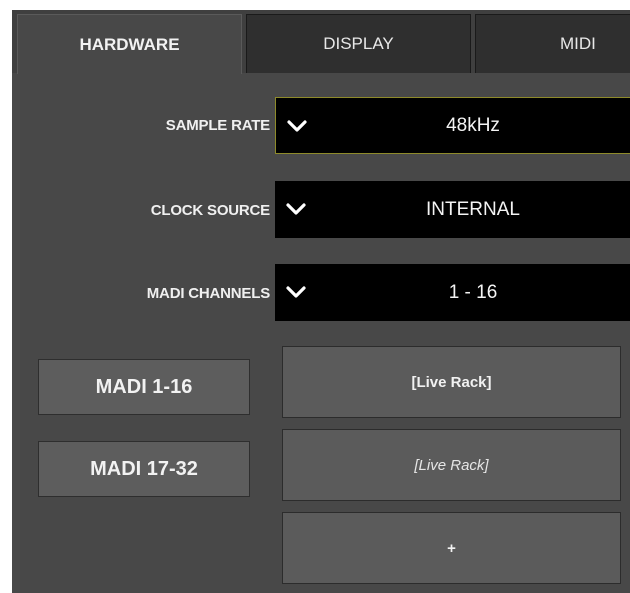 This screenshot has height=593, width=630. I want to click on madi-channels-label: MADI CHANNELS, so click(208, 293).